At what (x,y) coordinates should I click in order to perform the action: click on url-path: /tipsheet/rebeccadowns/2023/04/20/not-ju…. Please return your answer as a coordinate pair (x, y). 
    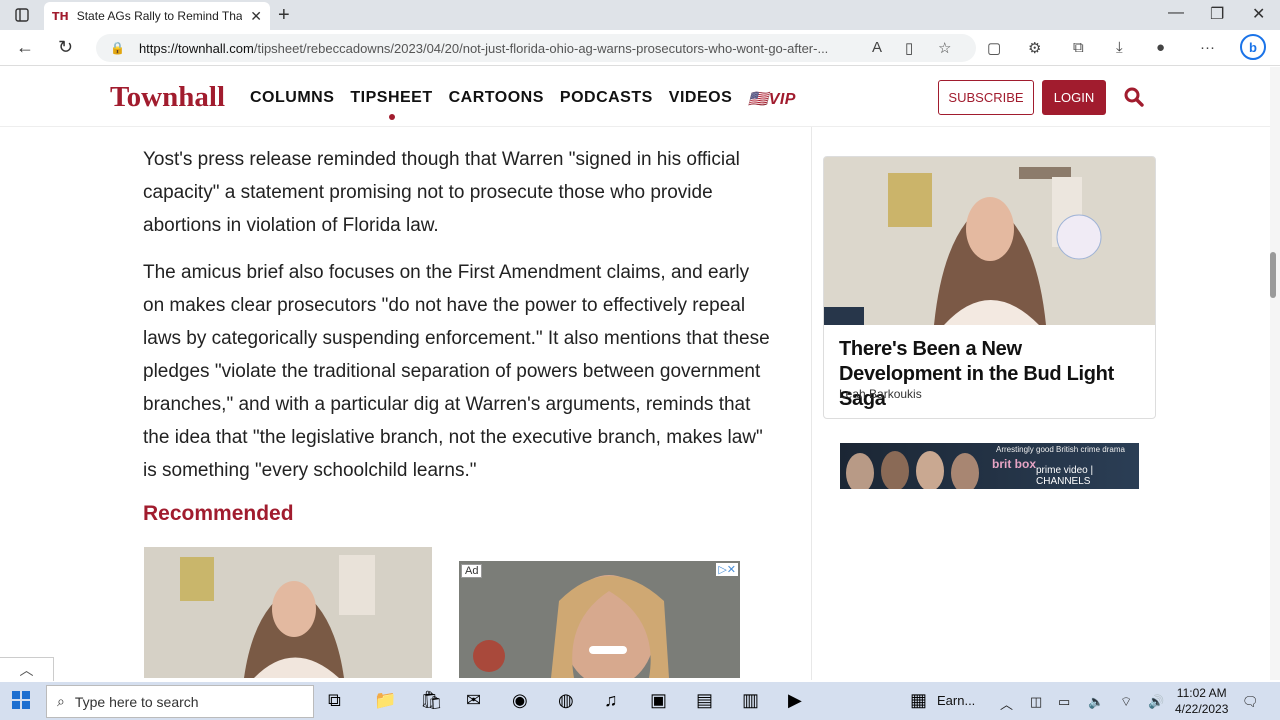
    Looking at the image, I should click on (541, 48).